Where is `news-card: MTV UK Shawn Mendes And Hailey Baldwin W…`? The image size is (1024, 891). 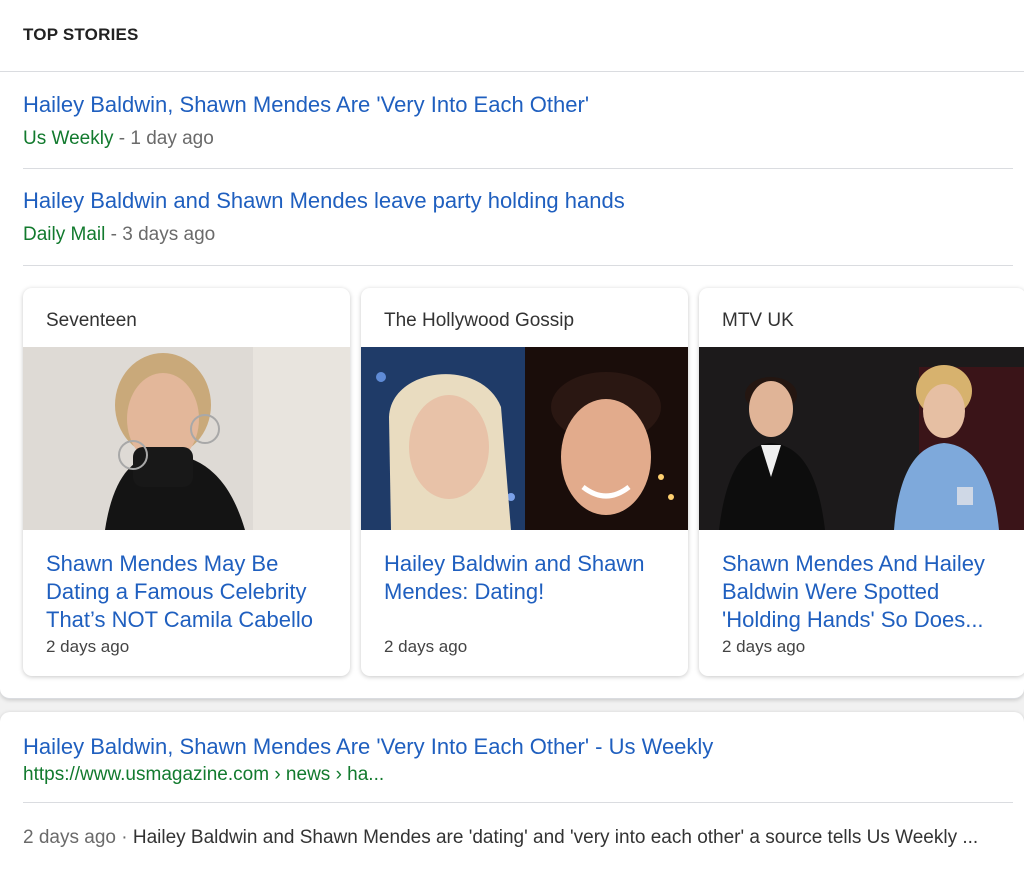
news-card: MTV UK Shawn Mendes And Hailey Baldwin W… is located at coordinates (861, 482).